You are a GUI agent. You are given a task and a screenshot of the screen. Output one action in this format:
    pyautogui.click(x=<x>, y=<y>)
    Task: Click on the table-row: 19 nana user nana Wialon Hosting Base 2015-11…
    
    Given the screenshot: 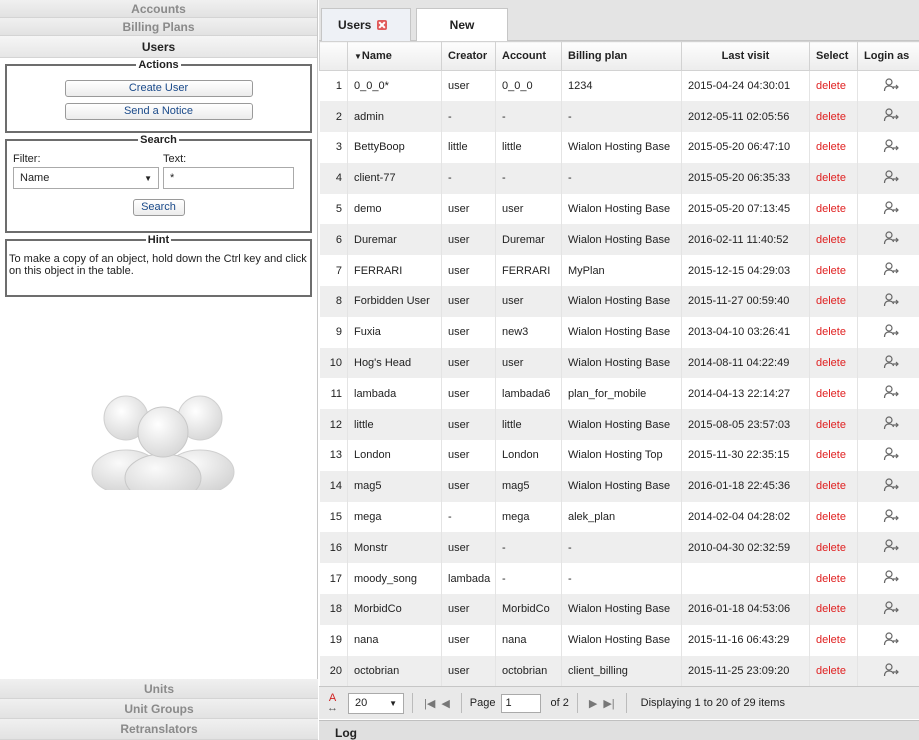 What is the action you would take?
    pyautogui.click(x=619, y=640)
    